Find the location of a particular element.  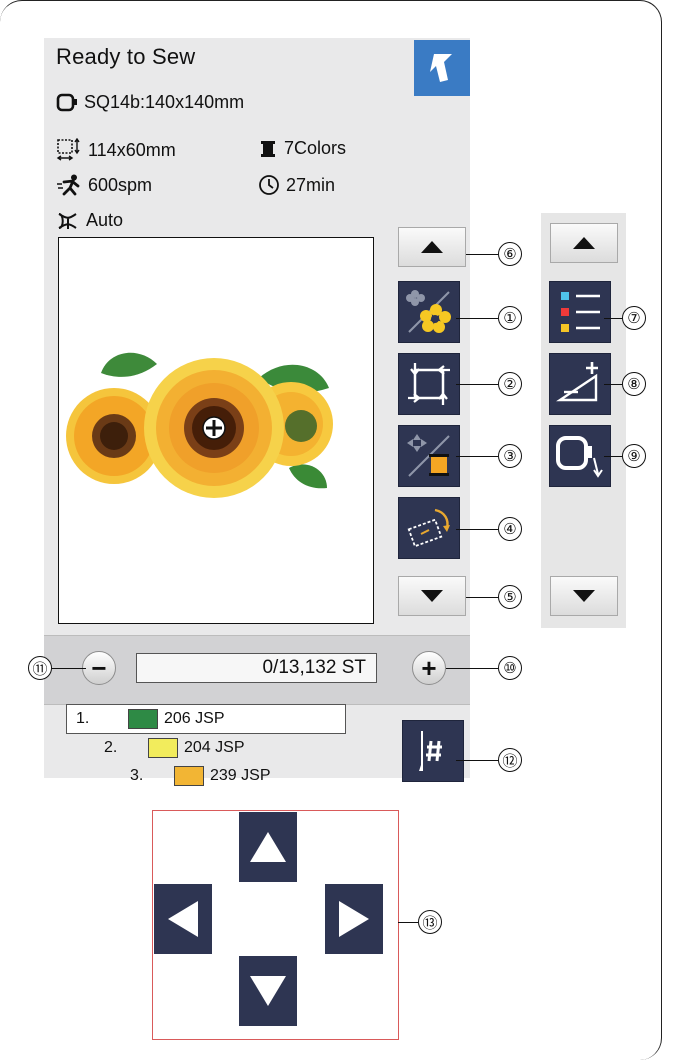

page-up-button-alt is located at coordinates (584, 243).